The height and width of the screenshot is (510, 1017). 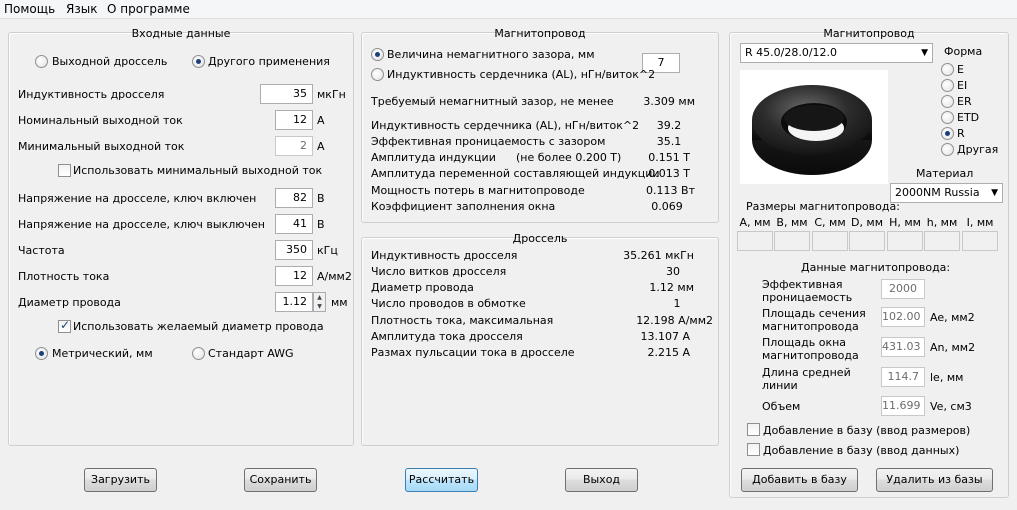 What do you see at coordinates (100, 120) in the screenshot?
I see `nom-current-label: Номинальный выходной ток` at bounding box center [100, 120].